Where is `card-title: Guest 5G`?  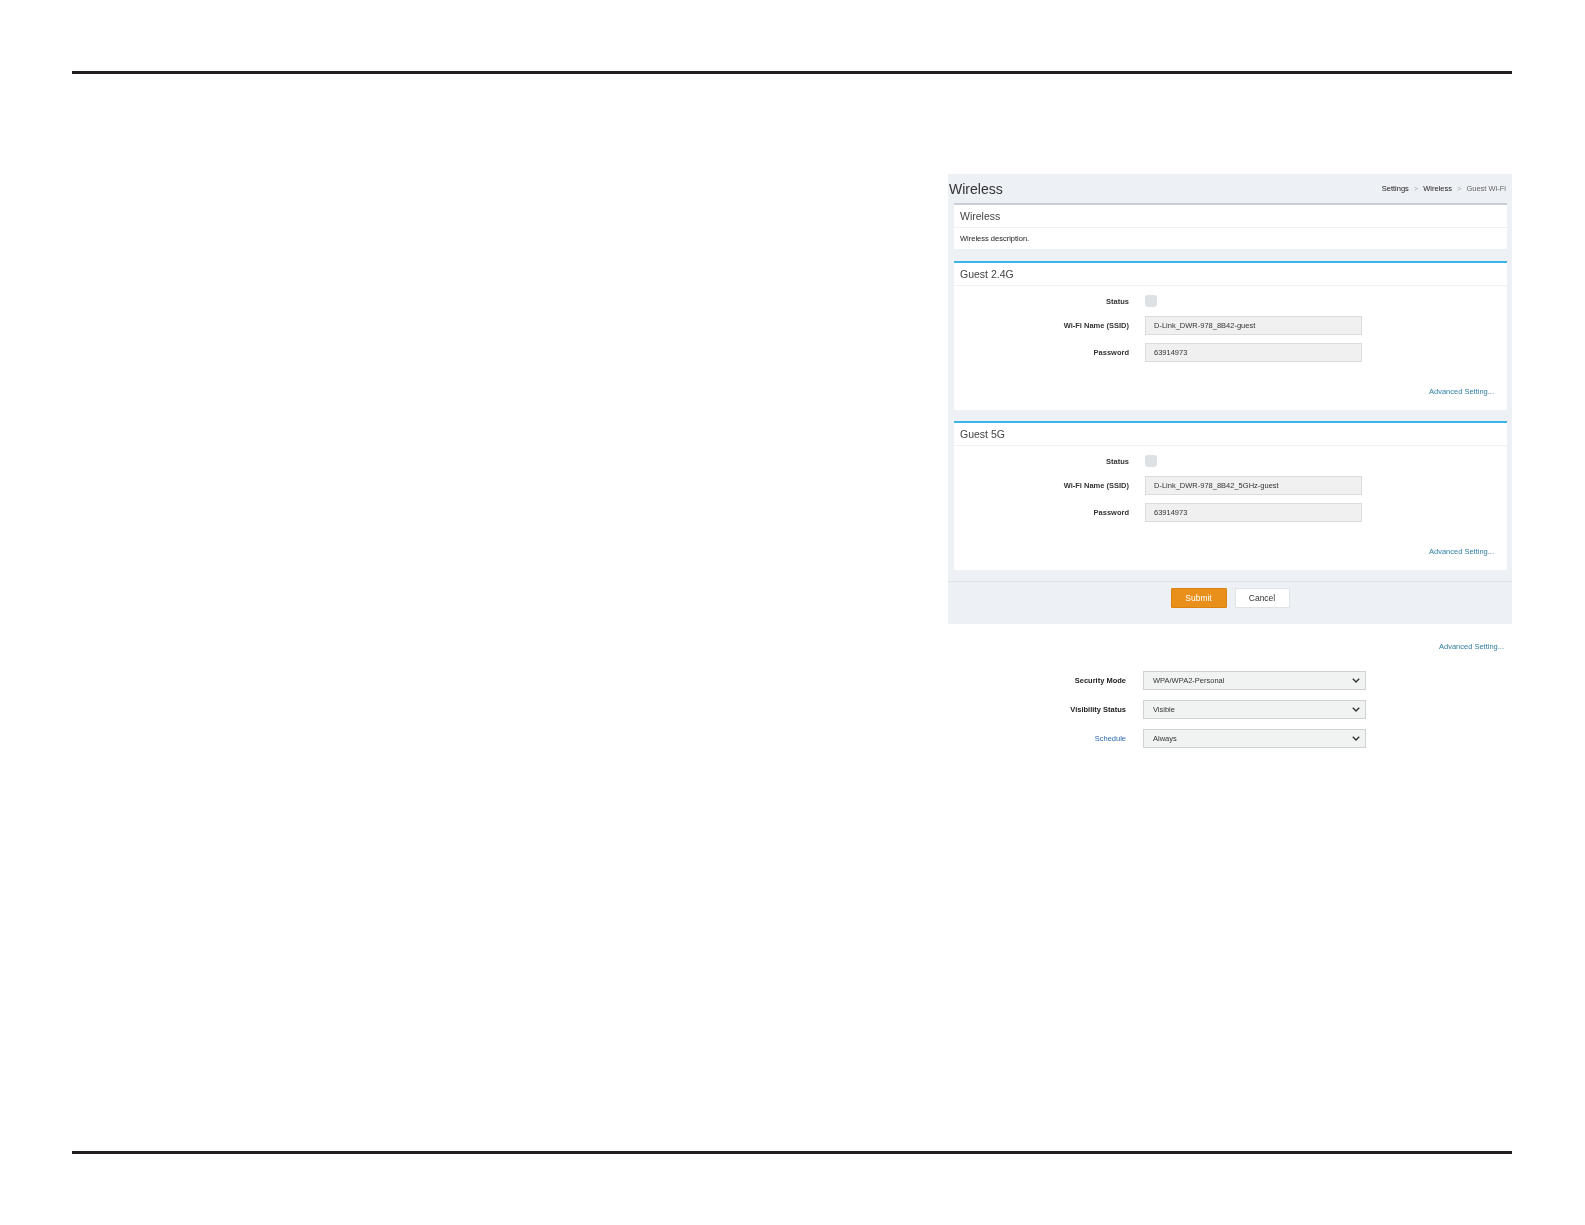
card-title: Guest 5G is located at coordinates (1230, 434).